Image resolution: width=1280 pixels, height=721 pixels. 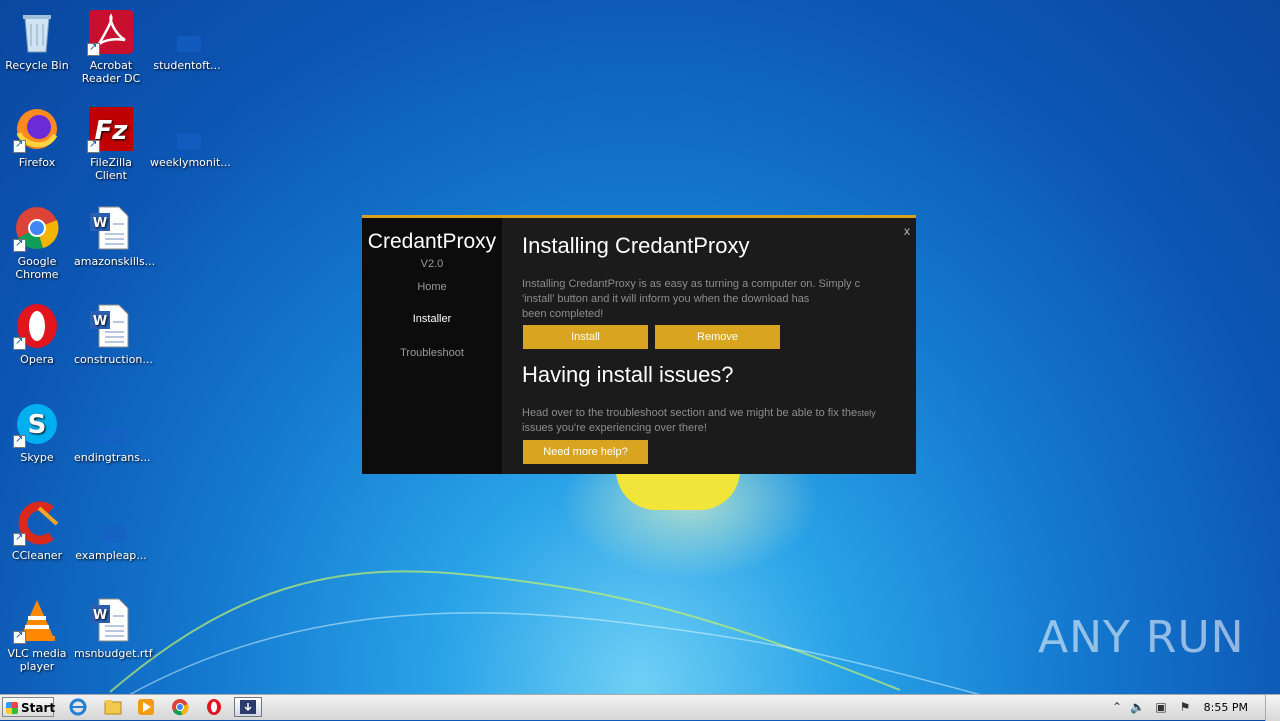 What do you see at coordinates (37, 129) in the screenshot?
I see `firefox-icon` at bounding box center [37, 129].